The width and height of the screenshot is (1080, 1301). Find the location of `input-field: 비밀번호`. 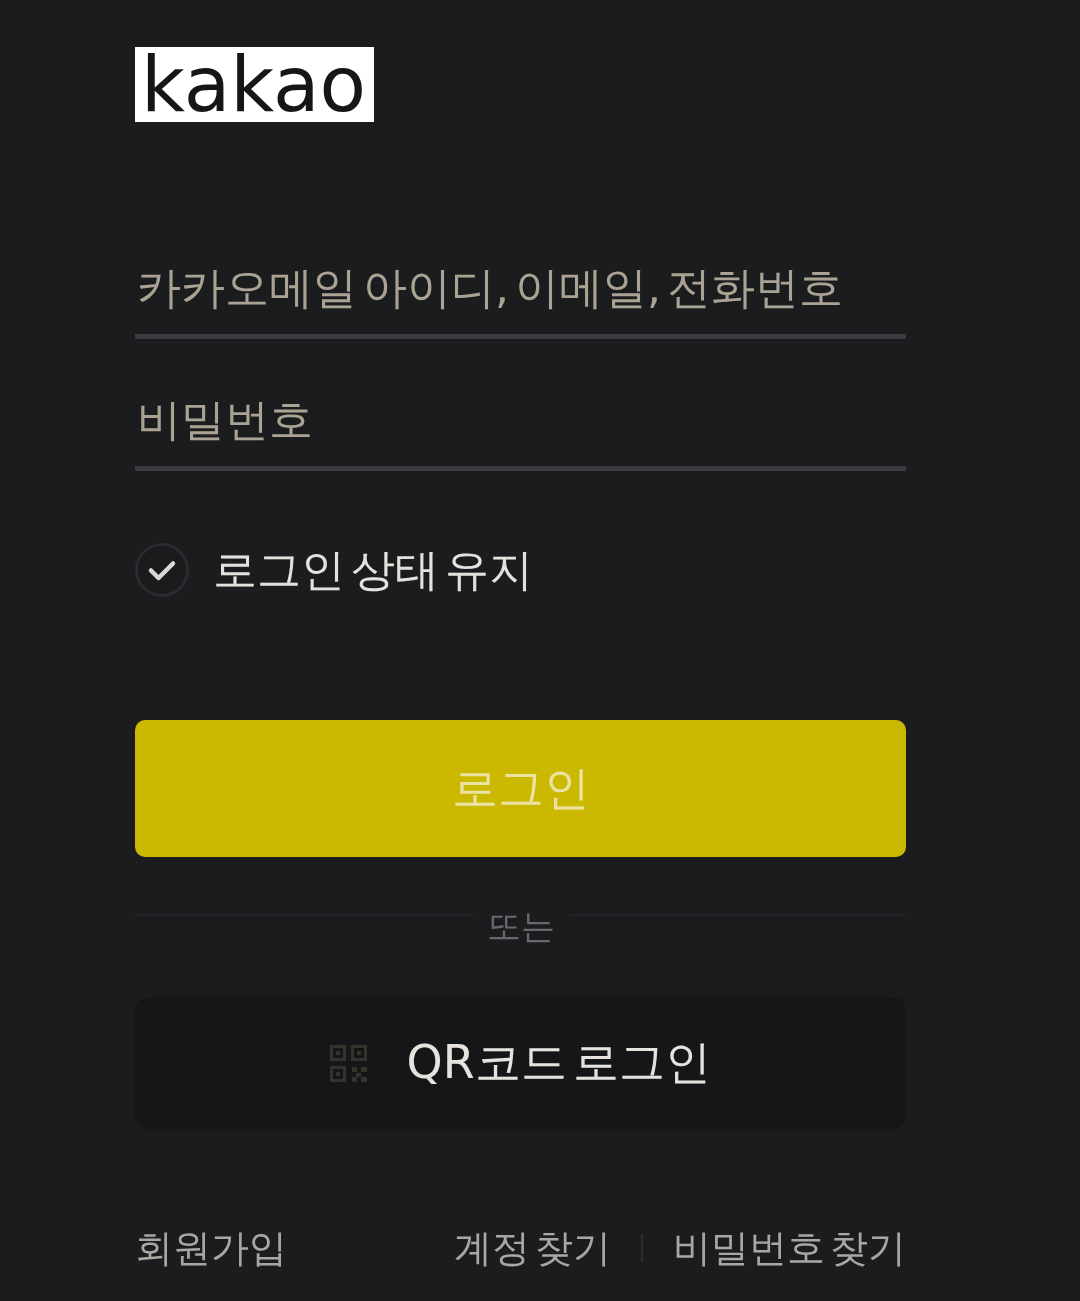

input-field: 비밀번호 is located at coordinates (520, 421).